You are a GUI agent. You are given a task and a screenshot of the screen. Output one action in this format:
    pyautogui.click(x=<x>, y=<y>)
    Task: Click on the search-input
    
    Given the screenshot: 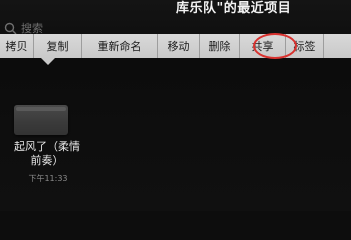 What is the action you would take?
    pyautogui.click(x=61, y=28)
    